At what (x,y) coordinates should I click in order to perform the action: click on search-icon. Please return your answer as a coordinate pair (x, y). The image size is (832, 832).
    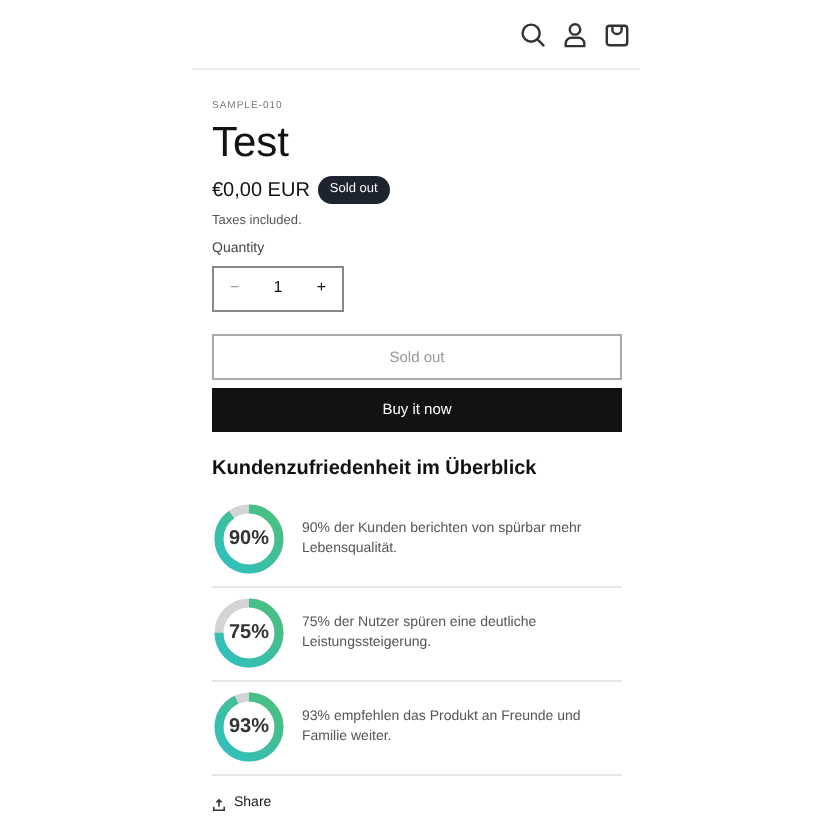
    Looking at the image, I should click on (533, 34).